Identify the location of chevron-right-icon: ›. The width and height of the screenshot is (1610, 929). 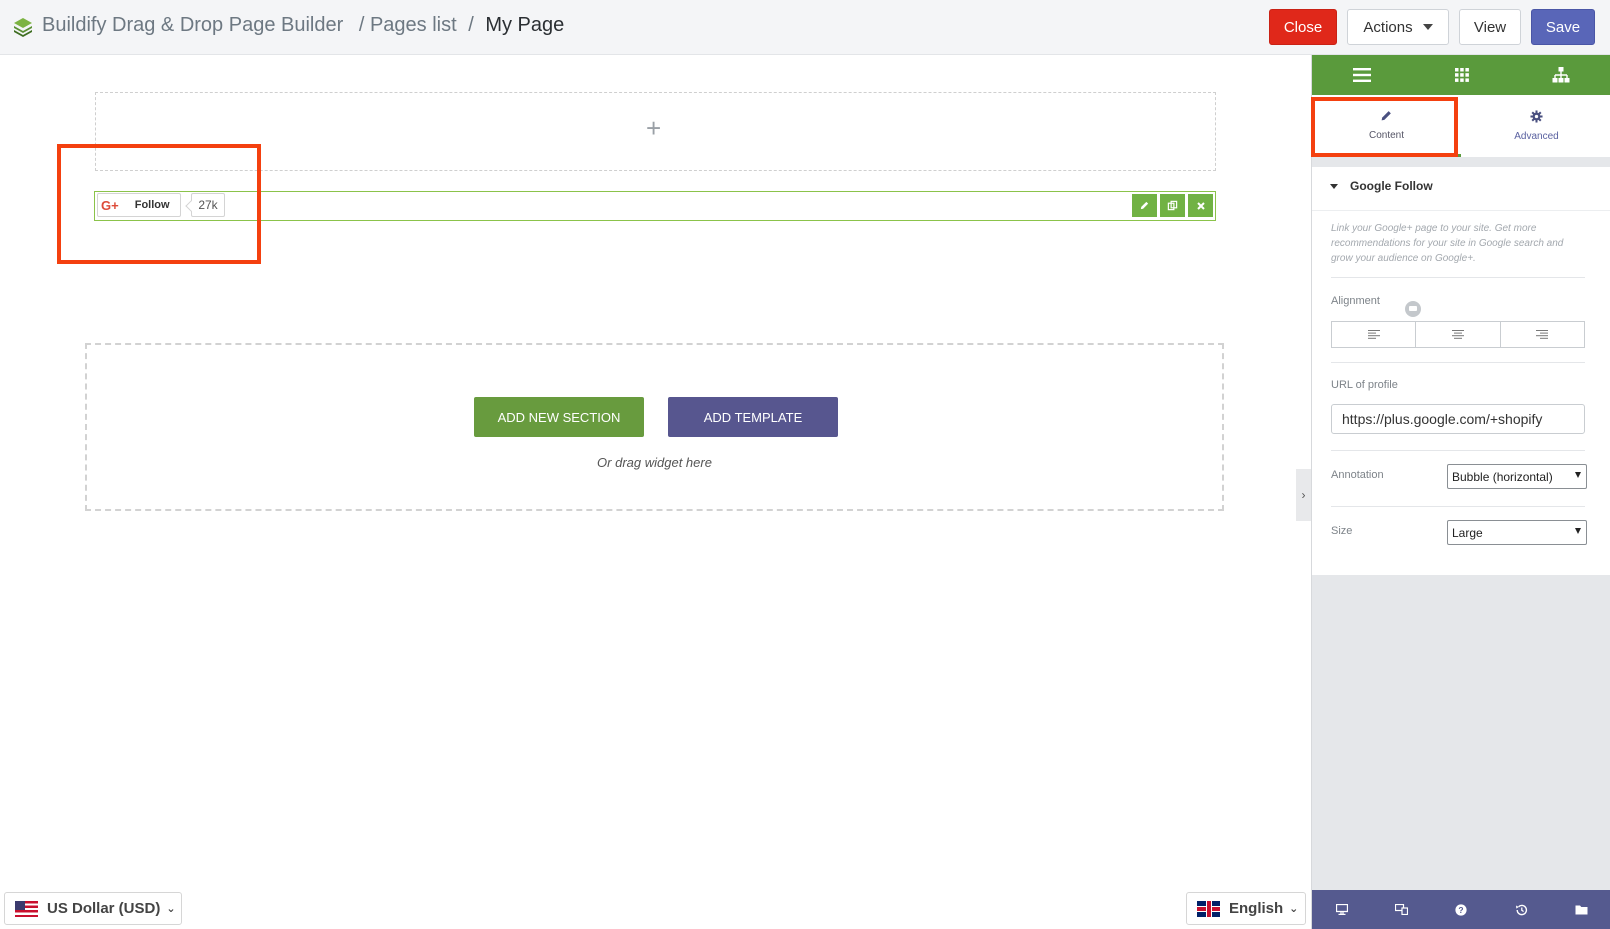
(1303, 495).